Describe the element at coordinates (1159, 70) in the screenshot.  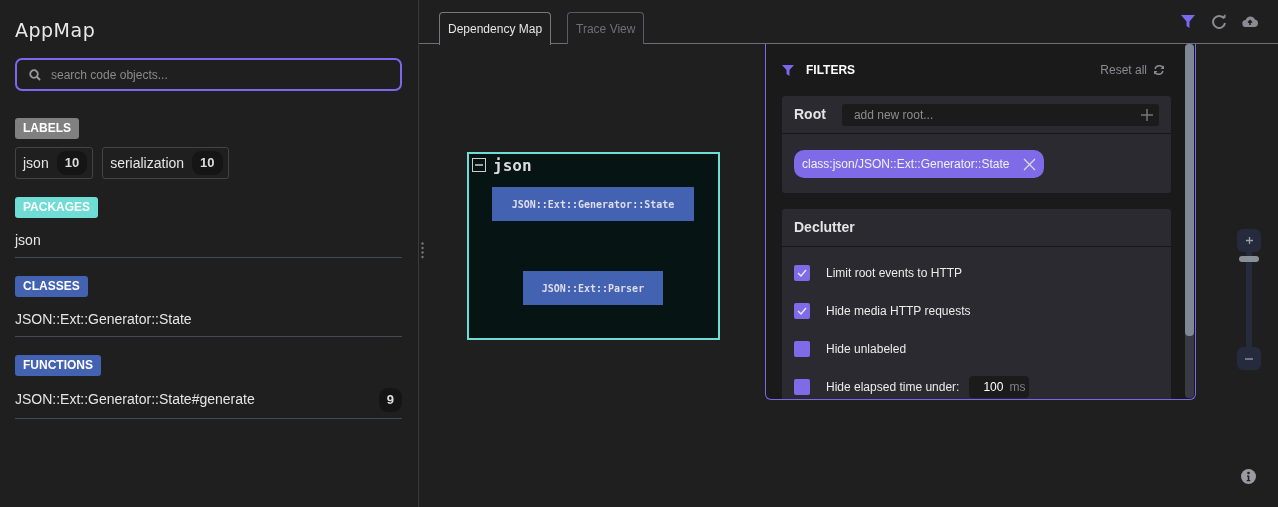
I see `reset-icon` at that location.